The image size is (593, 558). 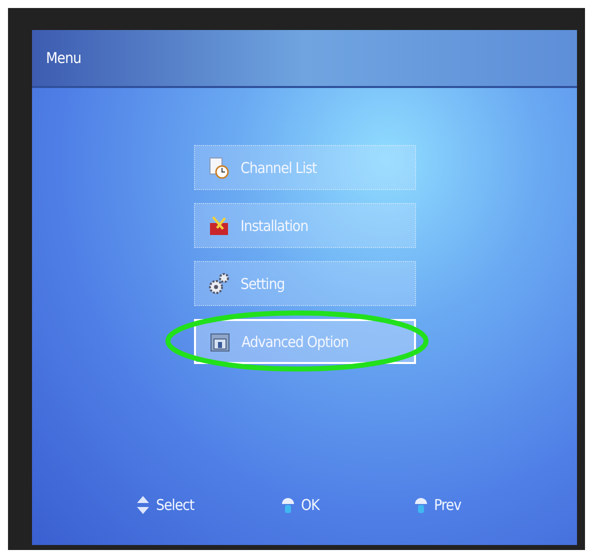 I want to click on document-clock-icon, so click(x=218, y=168).